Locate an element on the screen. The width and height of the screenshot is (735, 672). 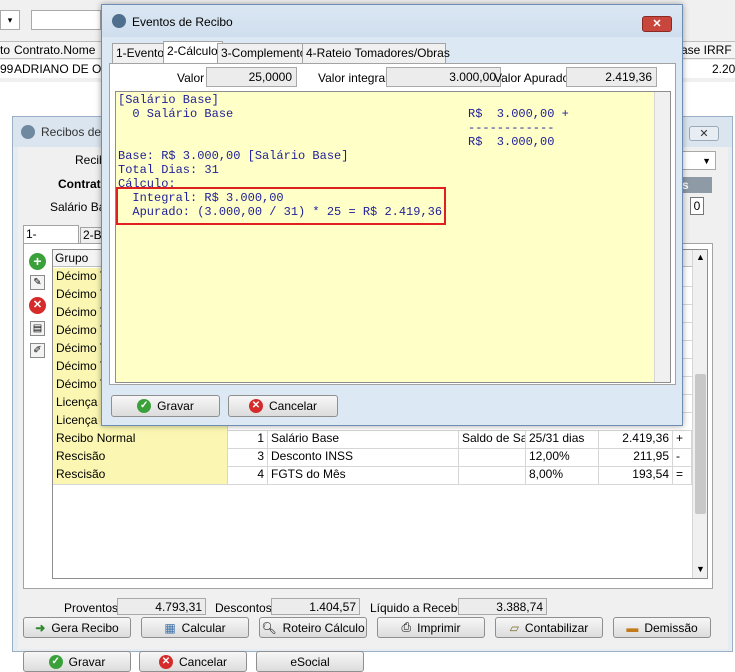
edit-detail-button: ✐ is located at coordinates (37, 350).